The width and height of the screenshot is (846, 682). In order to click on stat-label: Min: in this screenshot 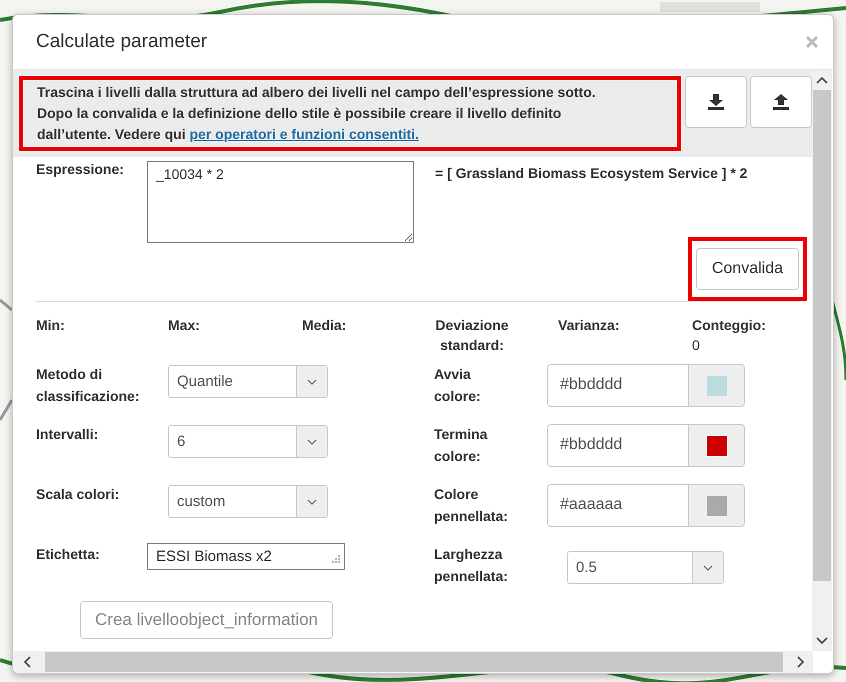, I will do `click(51, 325)`.